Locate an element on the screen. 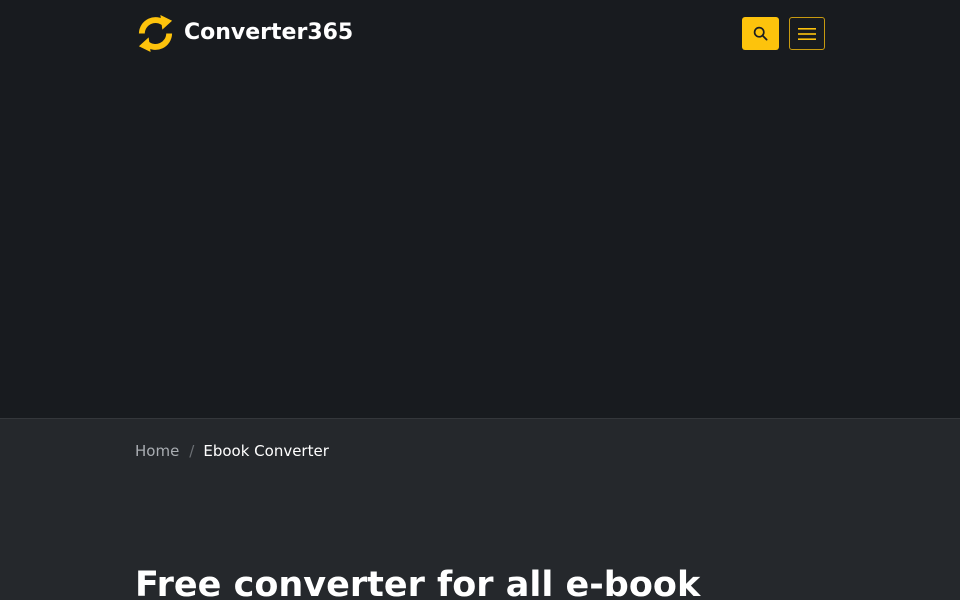 The height and width of the screenshot is (600, 960). menu-toggle-button is located at coordinates (807, 33).